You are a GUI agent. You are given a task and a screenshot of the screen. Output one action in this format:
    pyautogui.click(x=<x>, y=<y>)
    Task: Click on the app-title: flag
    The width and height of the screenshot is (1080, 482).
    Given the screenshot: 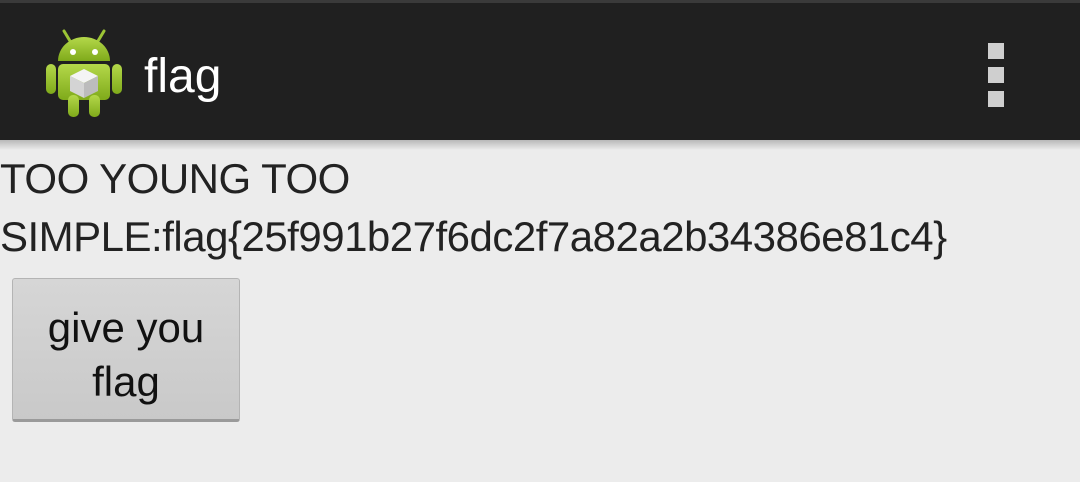 What is the action you would take?
    pyautogui.click(x=183, y=76)
    